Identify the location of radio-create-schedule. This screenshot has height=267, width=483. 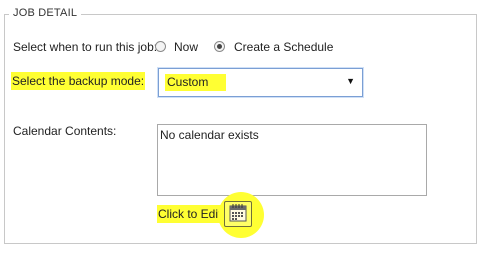
(219, 46).